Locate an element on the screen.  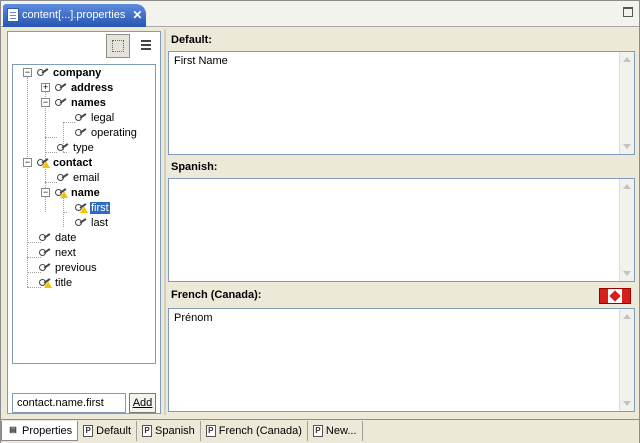
add-button-label: Add is located at coordinates (142, 403).